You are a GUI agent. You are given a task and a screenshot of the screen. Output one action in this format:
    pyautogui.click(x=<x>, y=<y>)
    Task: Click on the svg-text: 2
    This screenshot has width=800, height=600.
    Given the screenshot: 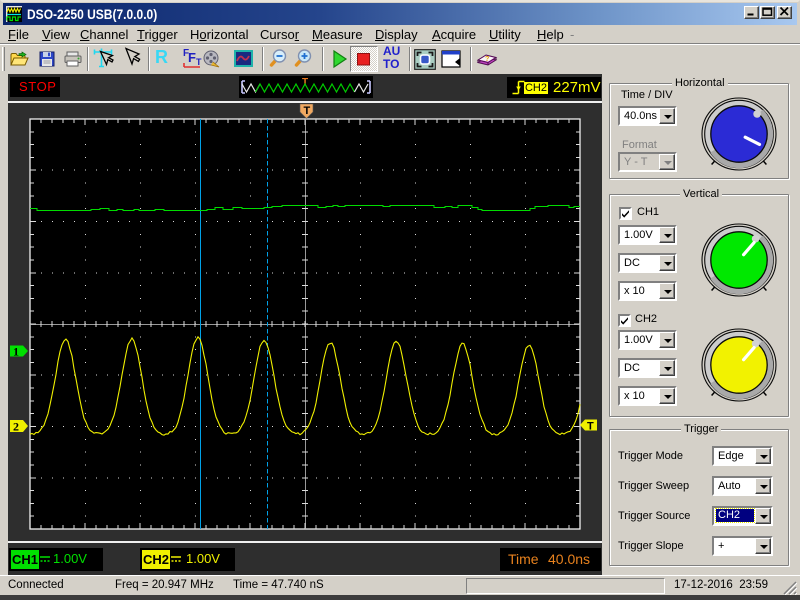 What is the action you would take?
    pyautogui.click(x=16, y=427)
    